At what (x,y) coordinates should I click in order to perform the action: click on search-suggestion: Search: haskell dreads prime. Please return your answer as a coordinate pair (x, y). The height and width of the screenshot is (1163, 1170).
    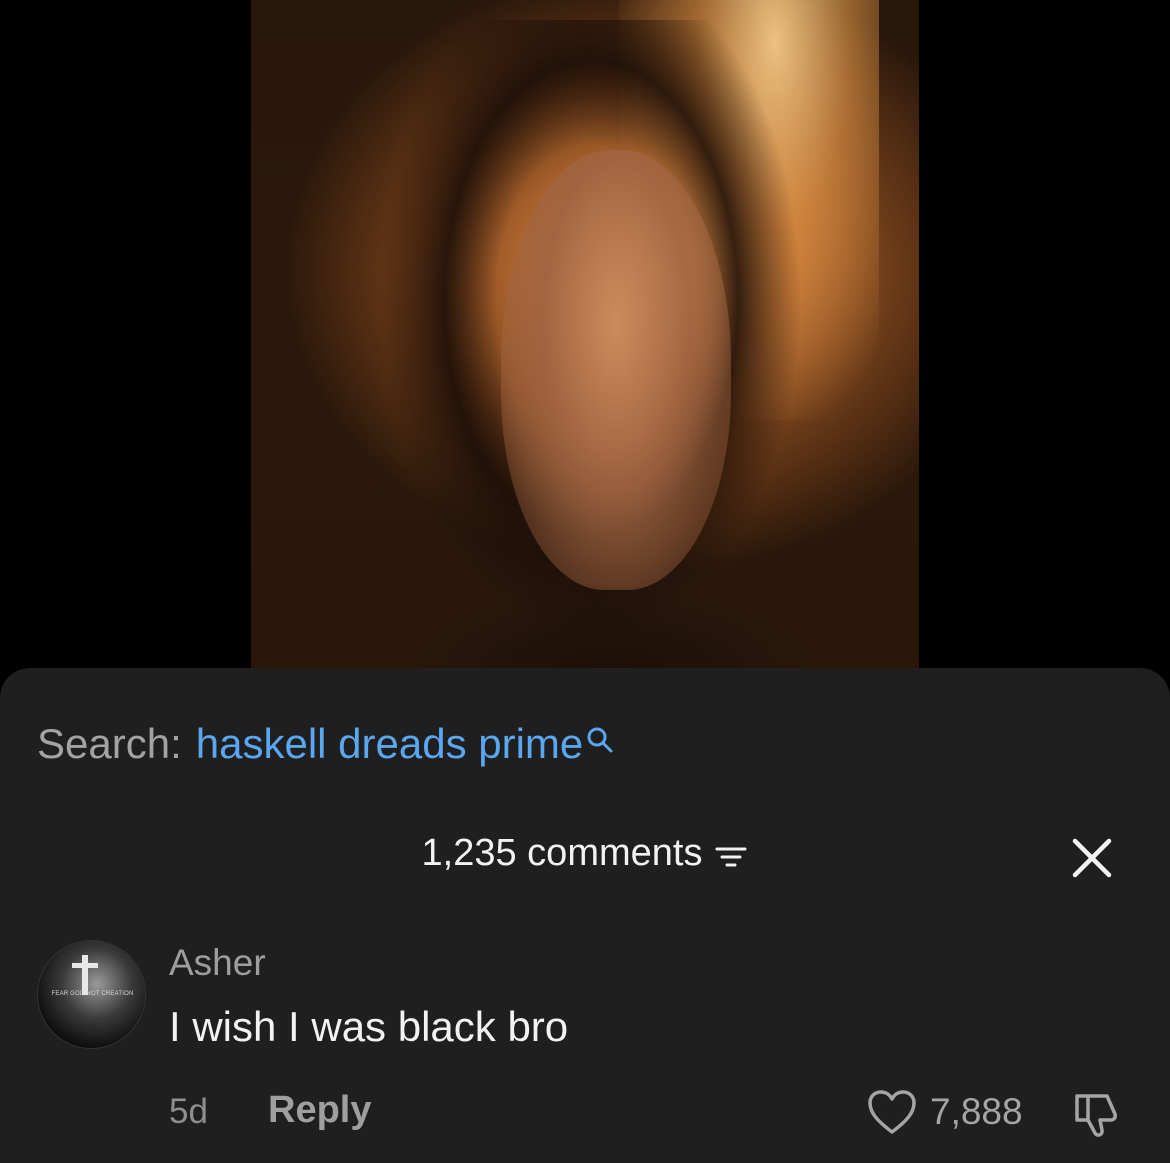
    Looking at the image, I should click on (326, 744).